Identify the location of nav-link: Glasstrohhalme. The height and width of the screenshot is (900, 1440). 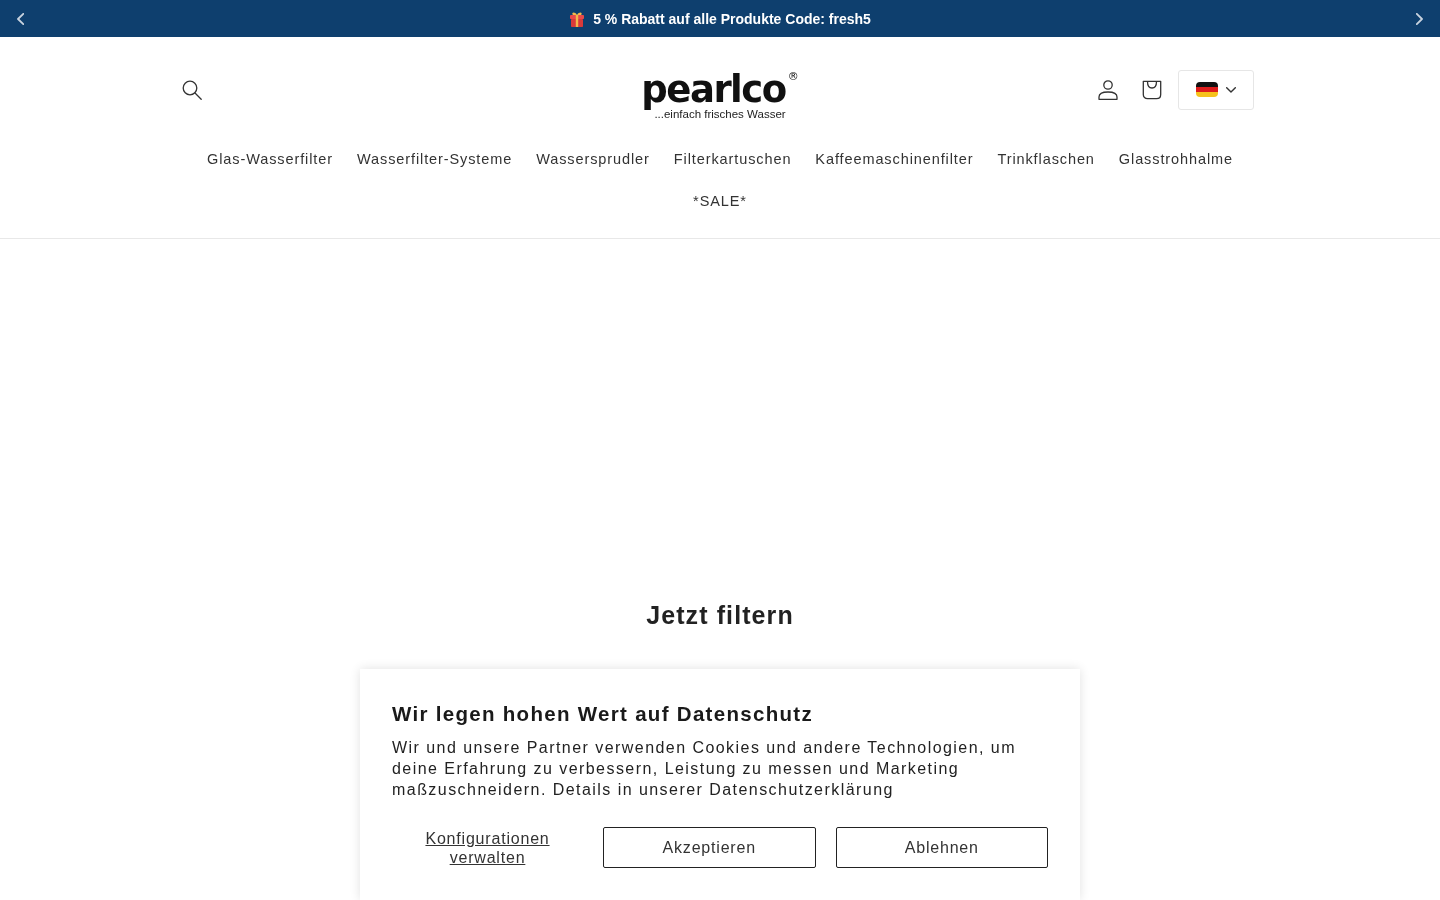
(1175, 159).